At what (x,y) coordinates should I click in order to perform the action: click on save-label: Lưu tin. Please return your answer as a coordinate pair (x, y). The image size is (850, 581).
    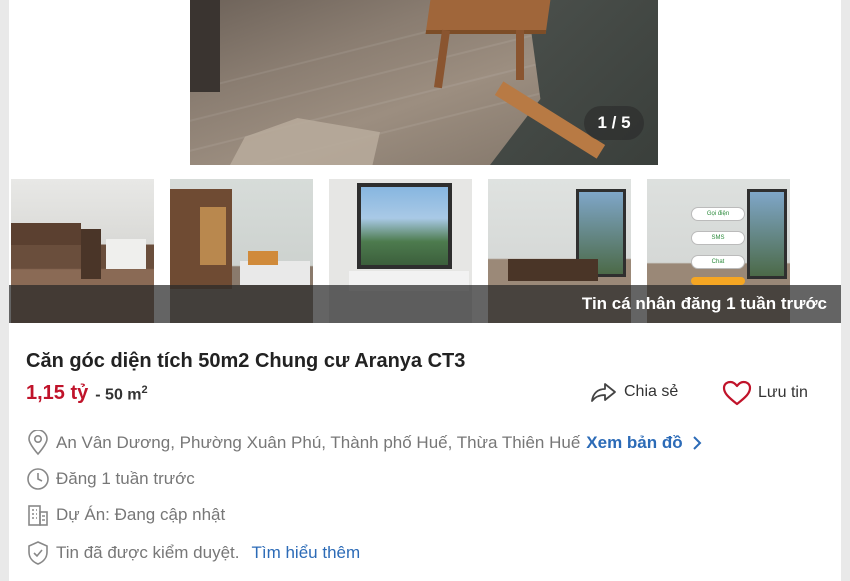
    Looking at the image, I should click on (783, 392).